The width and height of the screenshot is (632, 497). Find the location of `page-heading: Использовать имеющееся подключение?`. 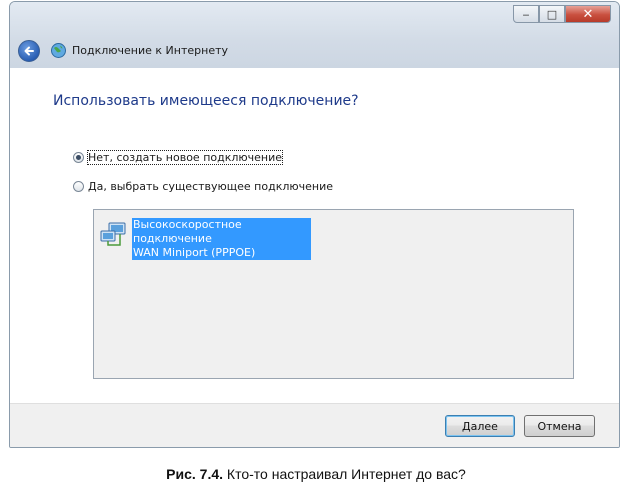

page-heading: Использовать имеющееся подключение? is located at coordinates (206, 101).